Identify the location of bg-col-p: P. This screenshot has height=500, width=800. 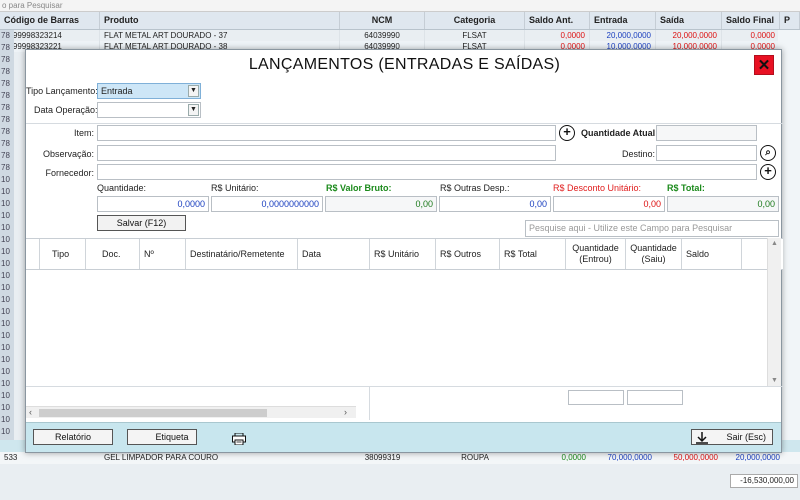
(790, 20).